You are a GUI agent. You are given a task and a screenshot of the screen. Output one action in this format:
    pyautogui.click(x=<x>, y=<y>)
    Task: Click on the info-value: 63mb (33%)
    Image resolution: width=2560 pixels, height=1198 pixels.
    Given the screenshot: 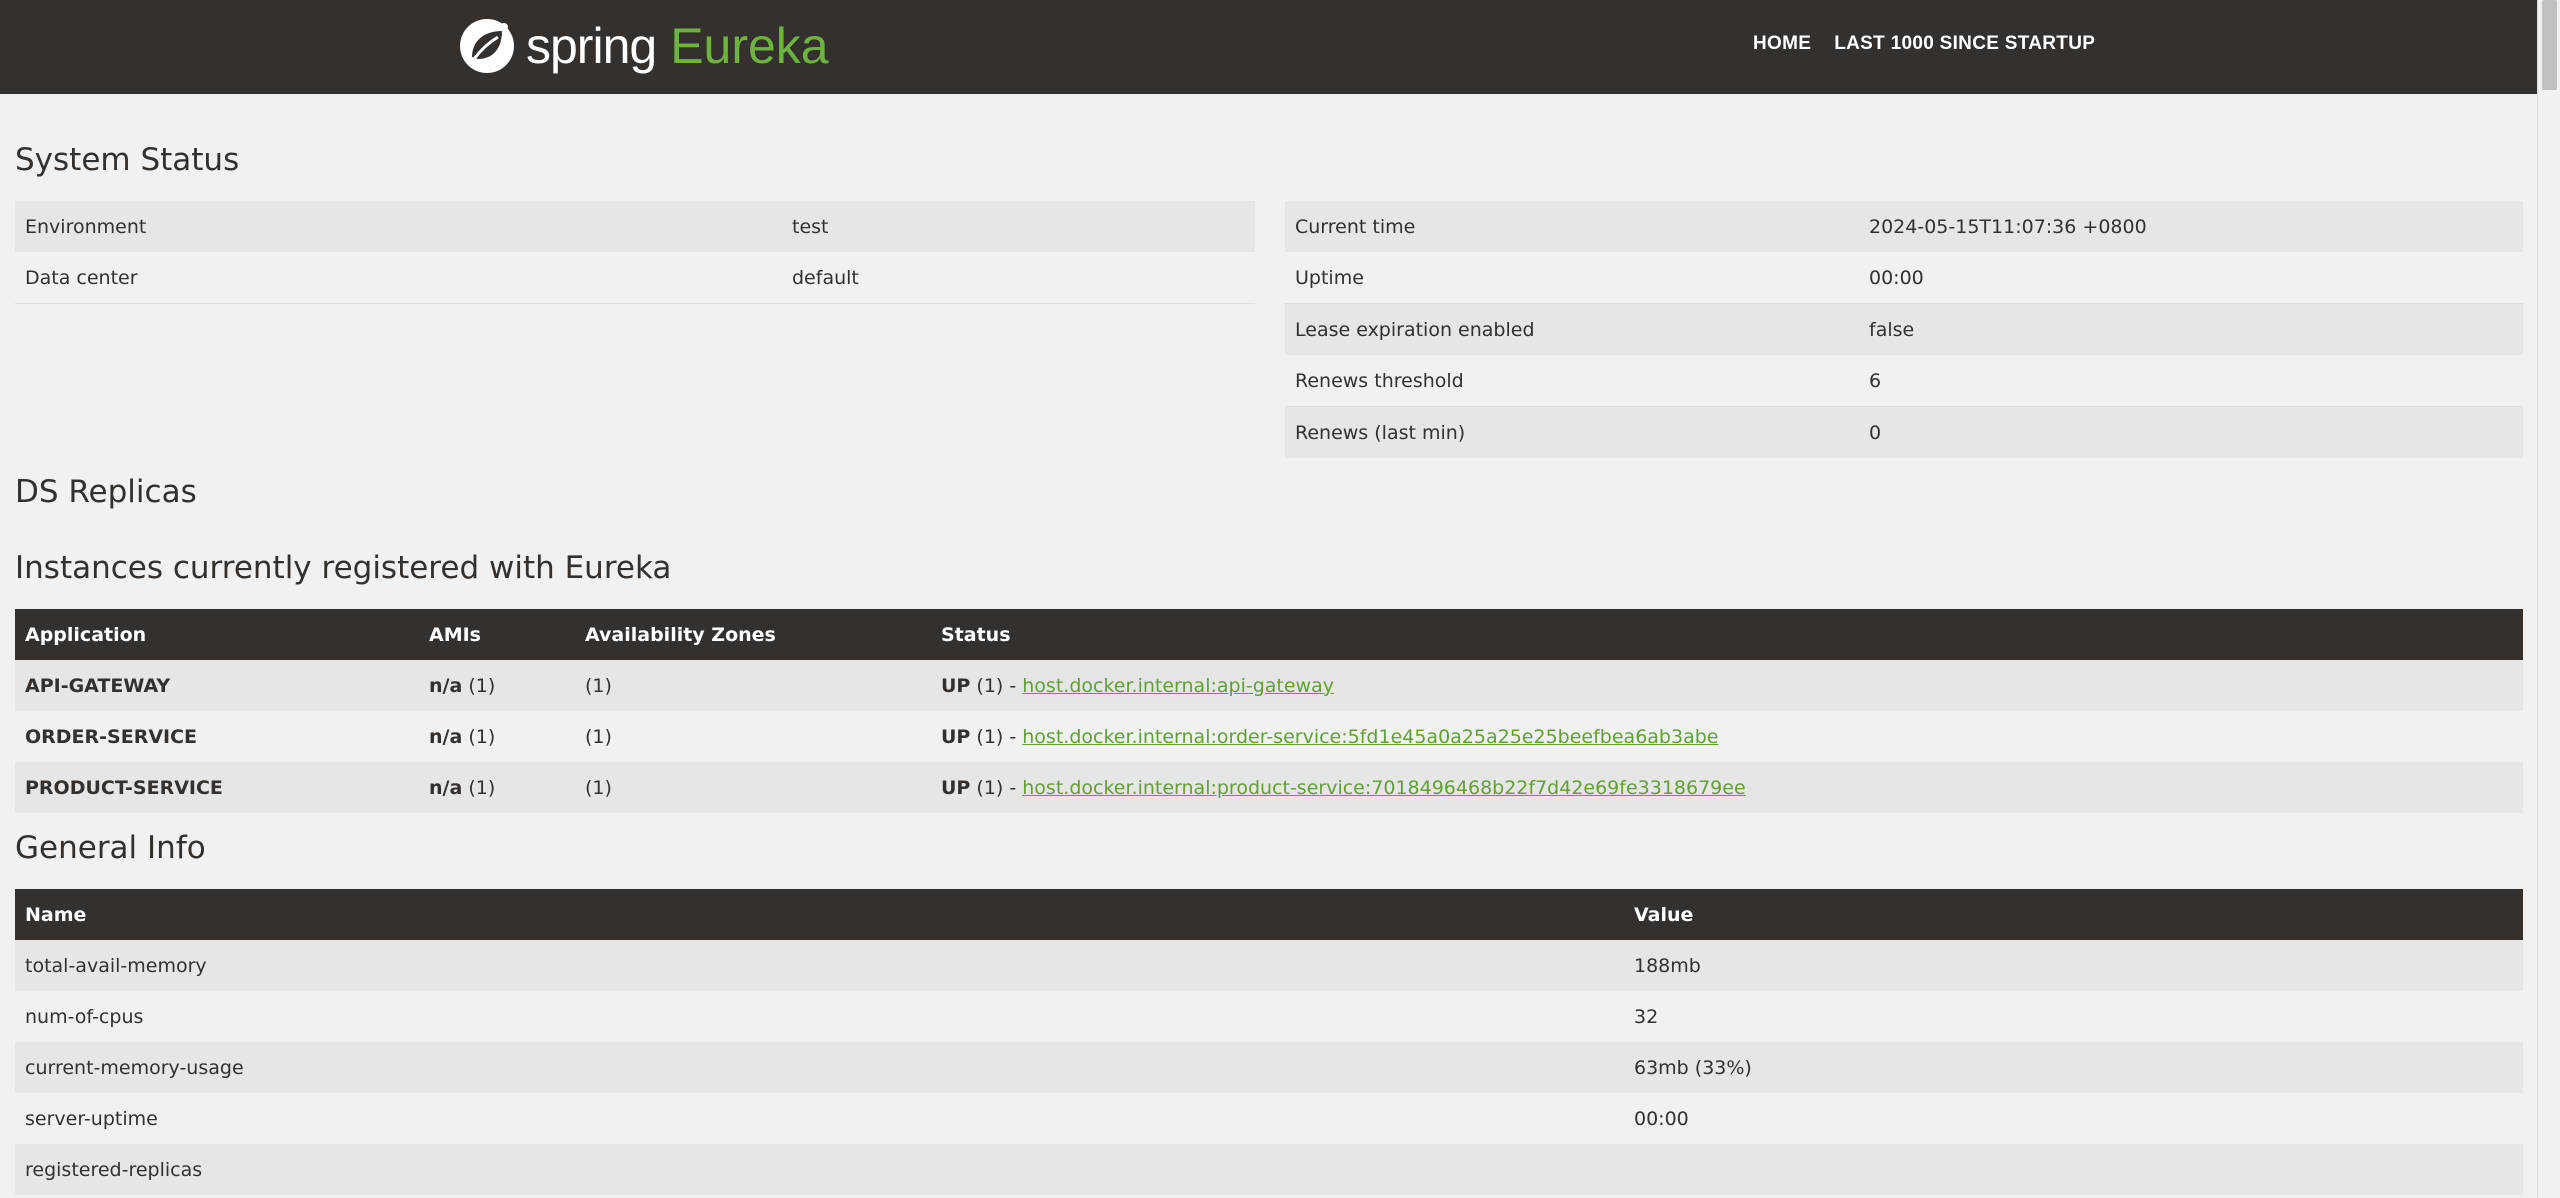 What is the action you would take?
    pyautogui.click(x=2073, y=1067)
    